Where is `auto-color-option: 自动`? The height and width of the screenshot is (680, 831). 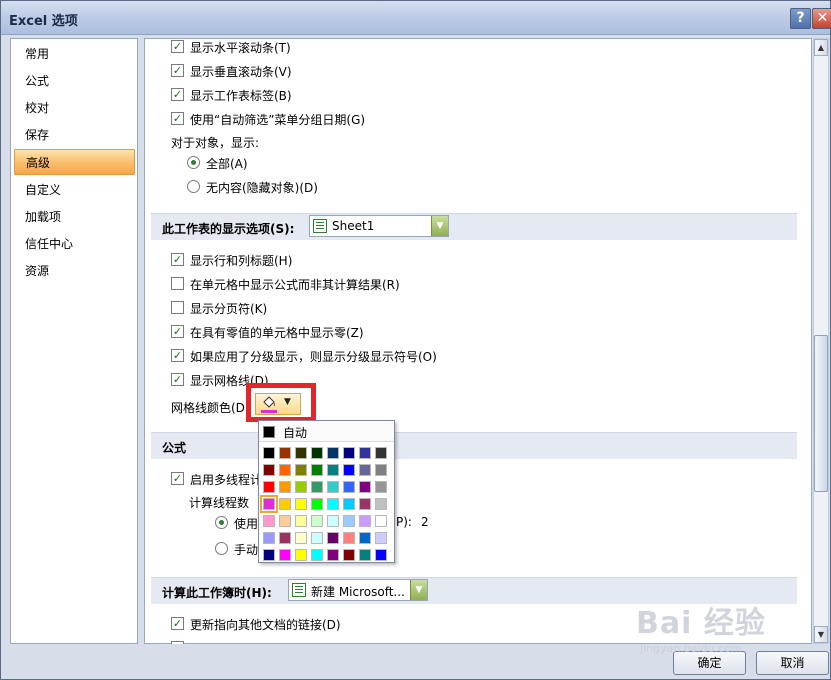
auto-color-option: 自动 is located at coordinates (326, 431).